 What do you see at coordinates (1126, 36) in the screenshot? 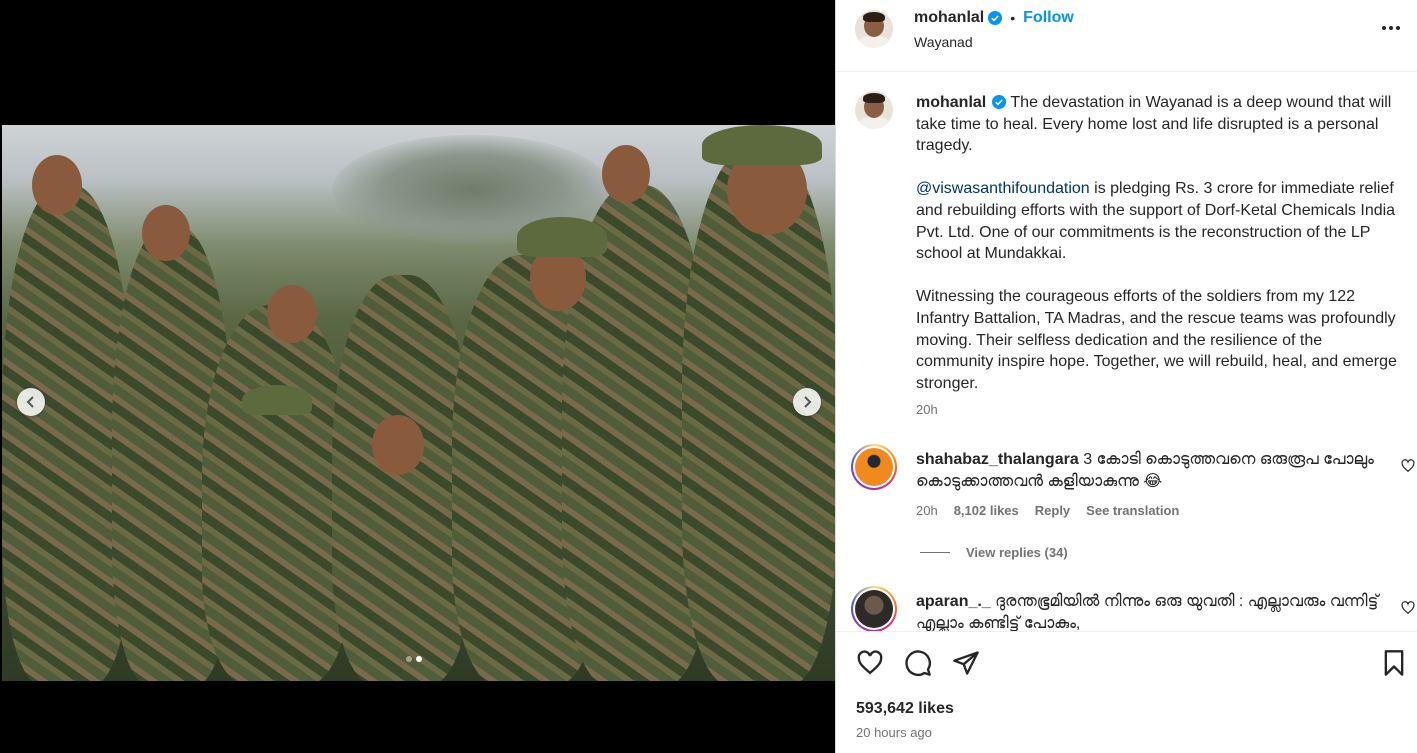
I see `post-header: mohanlal • Follow Wayanad` at bounding box center [1126, 36].